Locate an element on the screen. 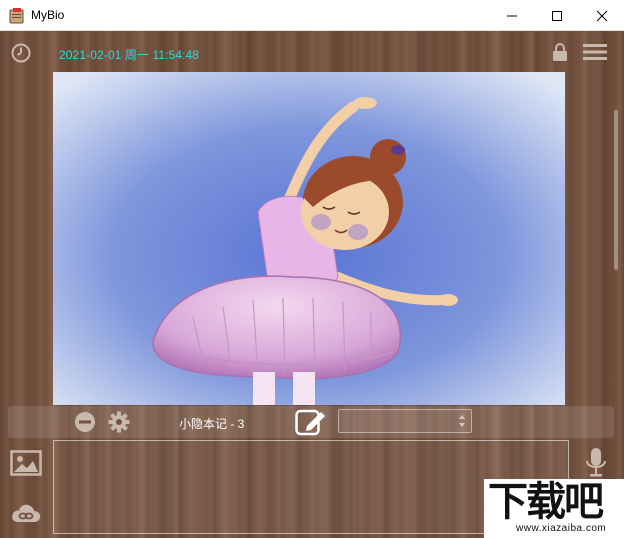 Image resolution: width=624 pixels, height=538 pixels. maximize-icon is located at coordinates (556, 15).